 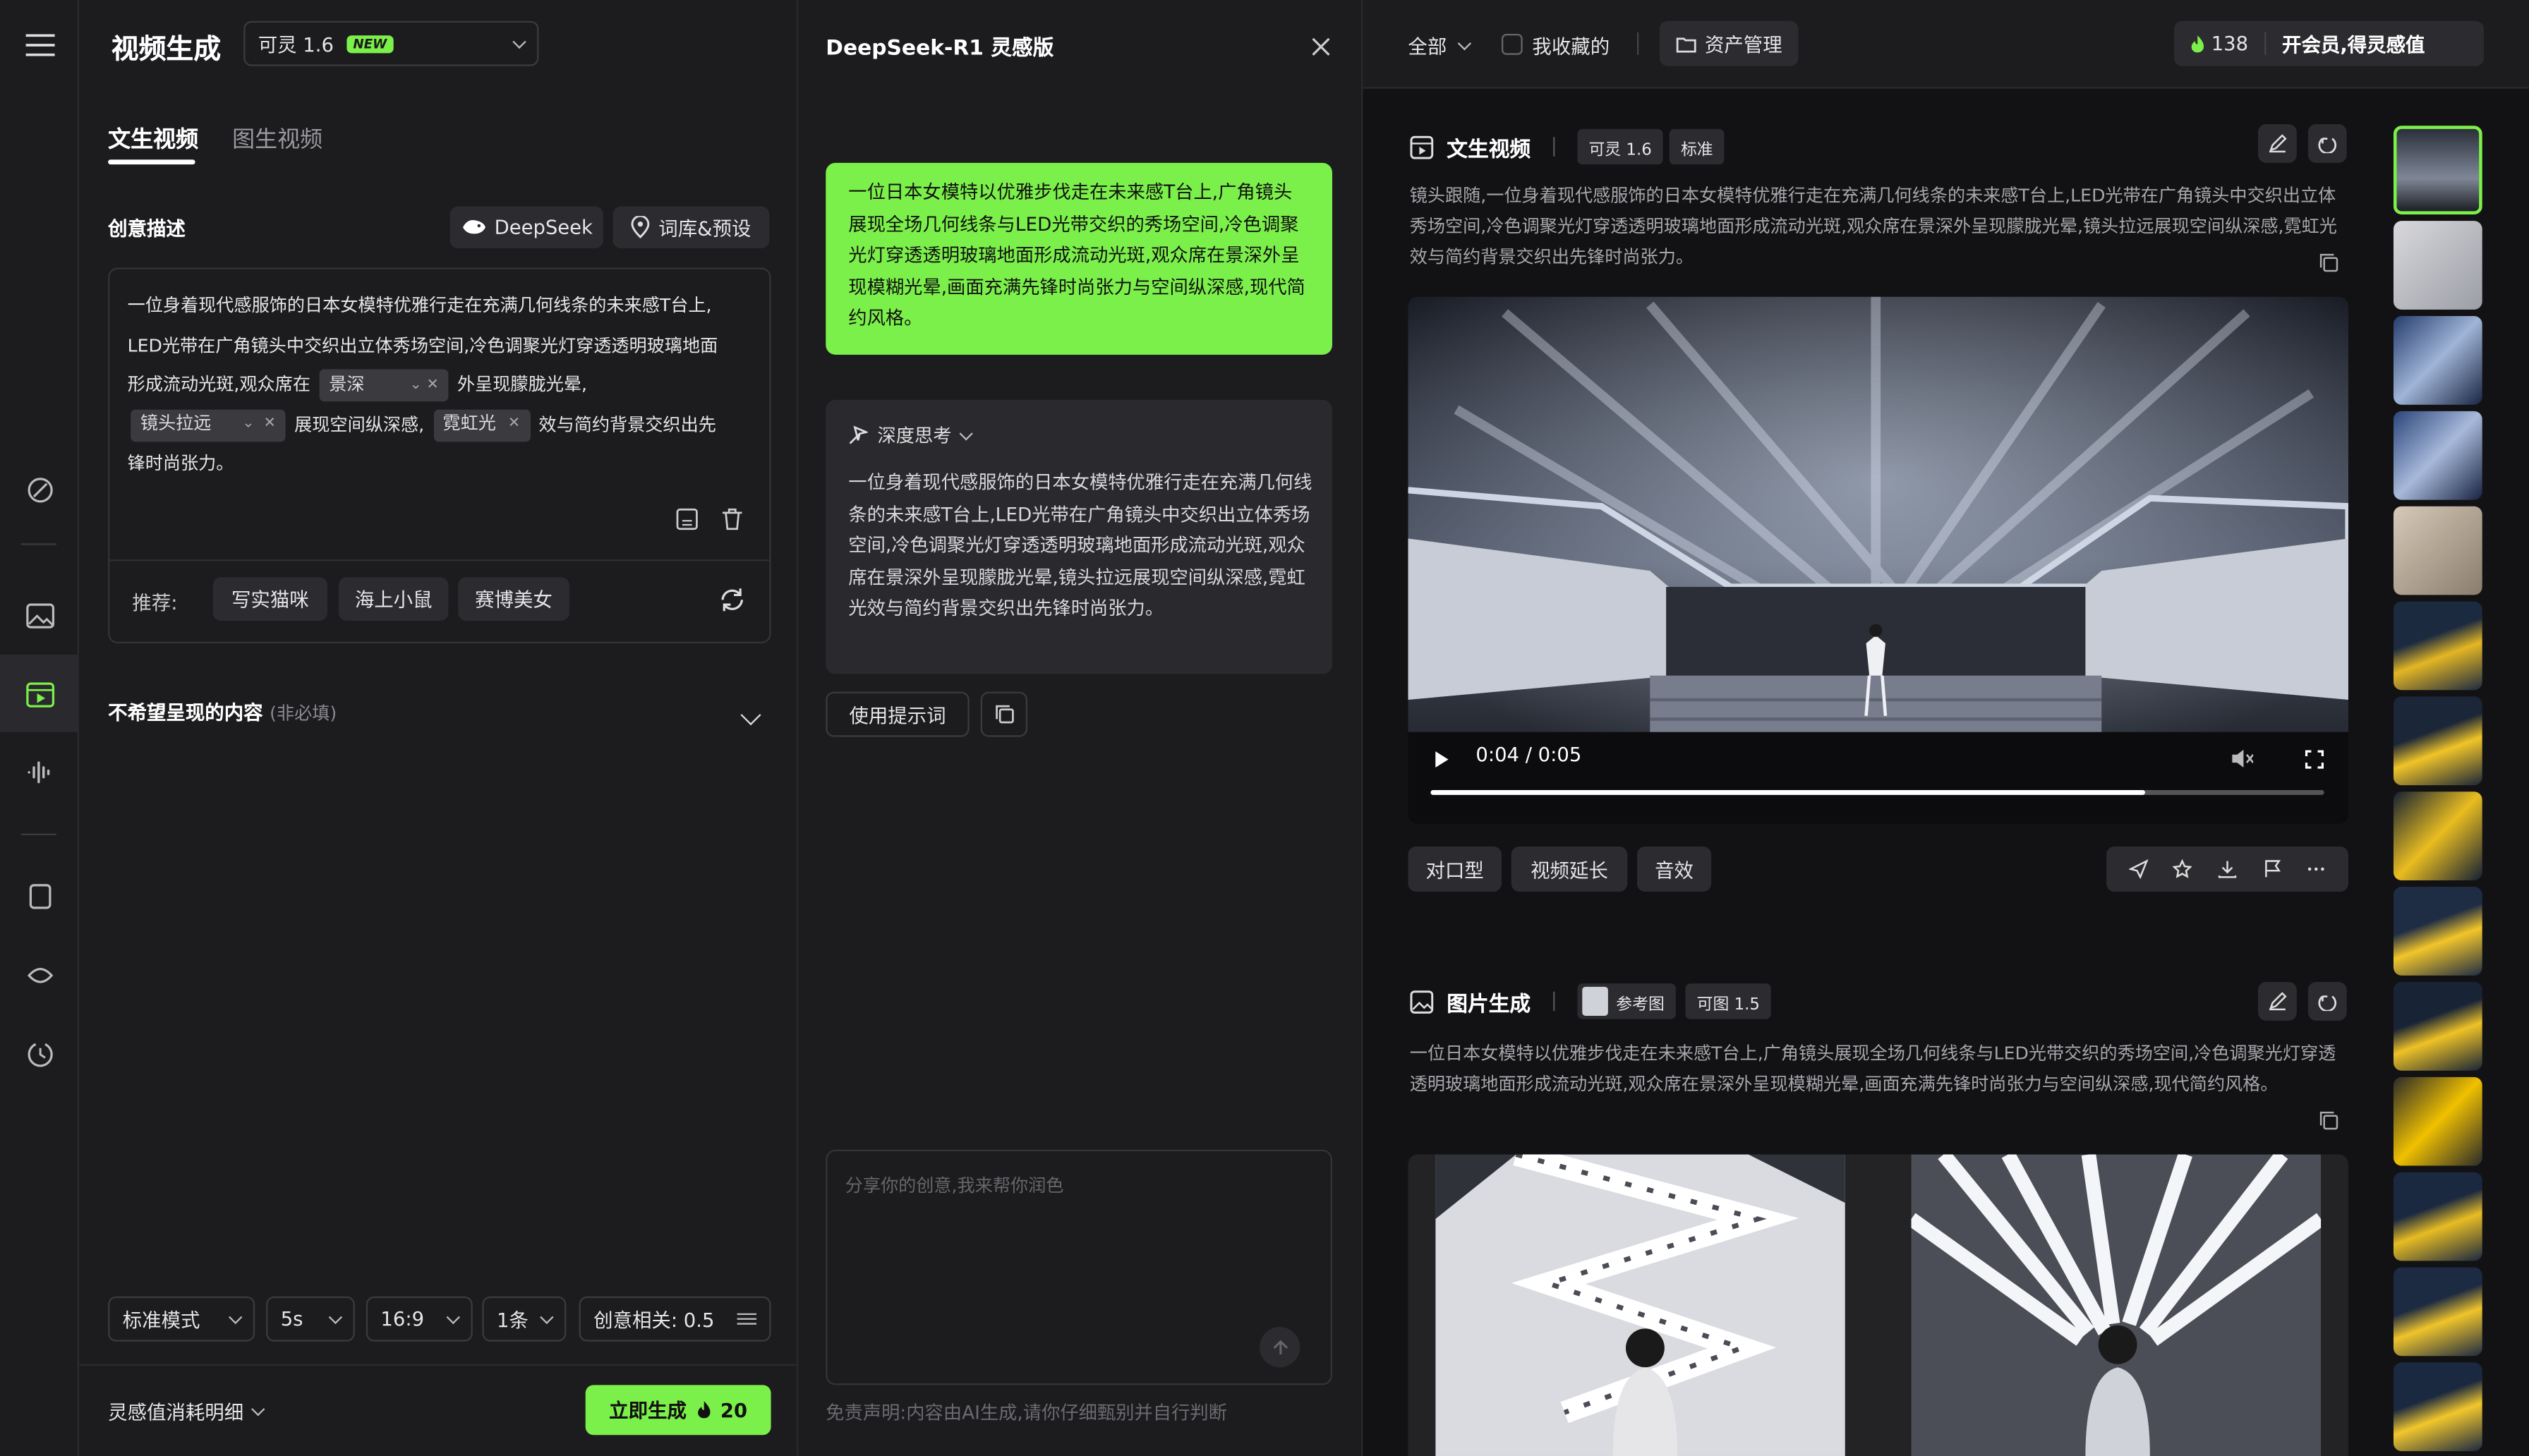 I want to click on deepseek-button-label: DeepSeek, so click(x=543, y=227).